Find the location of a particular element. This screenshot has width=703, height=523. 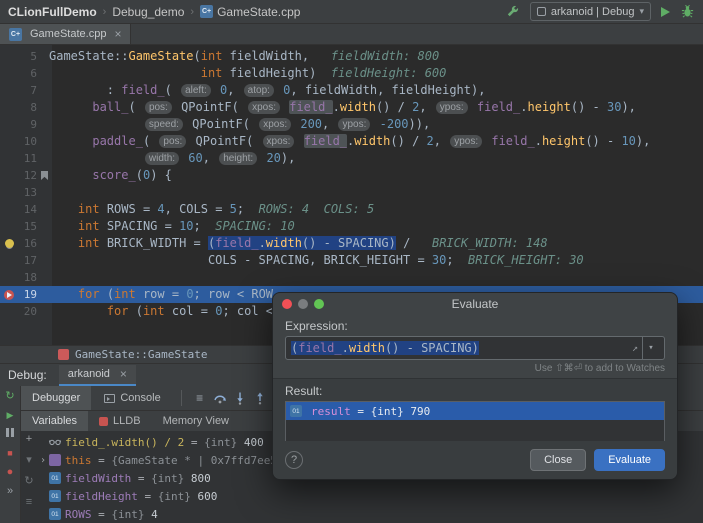

variable-icon is located at coordinates (296, 411).